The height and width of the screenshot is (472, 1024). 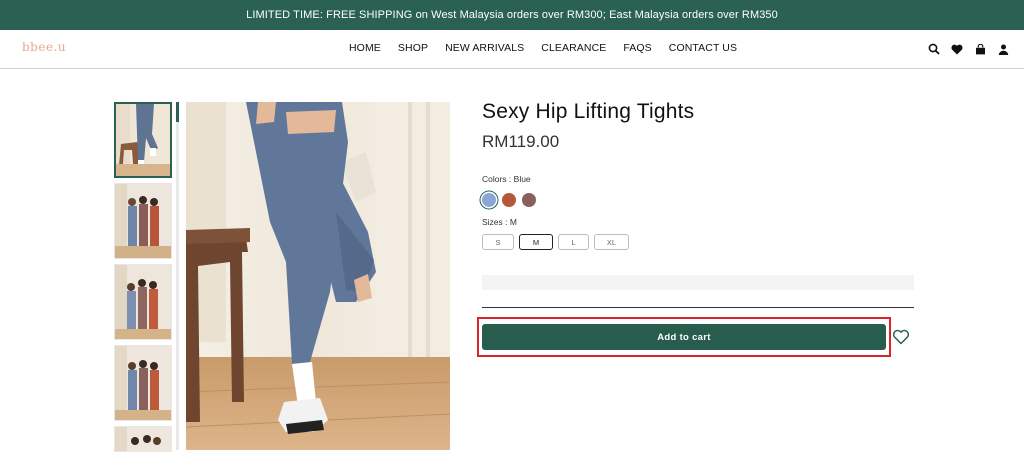 I want to click on size-option-s: S, so click(x=498, y=242).